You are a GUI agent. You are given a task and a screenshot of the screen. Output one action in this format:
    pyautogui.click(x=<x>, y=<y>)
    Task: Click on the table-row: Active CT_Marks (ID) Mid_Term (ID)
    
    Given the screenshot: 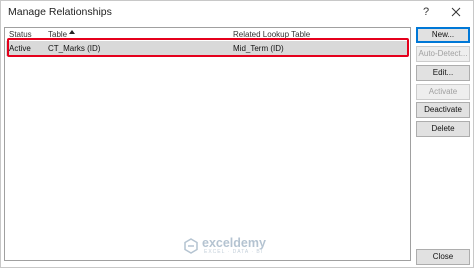 What is the action you would take?
    pyautogui.click(x=207, y=48)
    